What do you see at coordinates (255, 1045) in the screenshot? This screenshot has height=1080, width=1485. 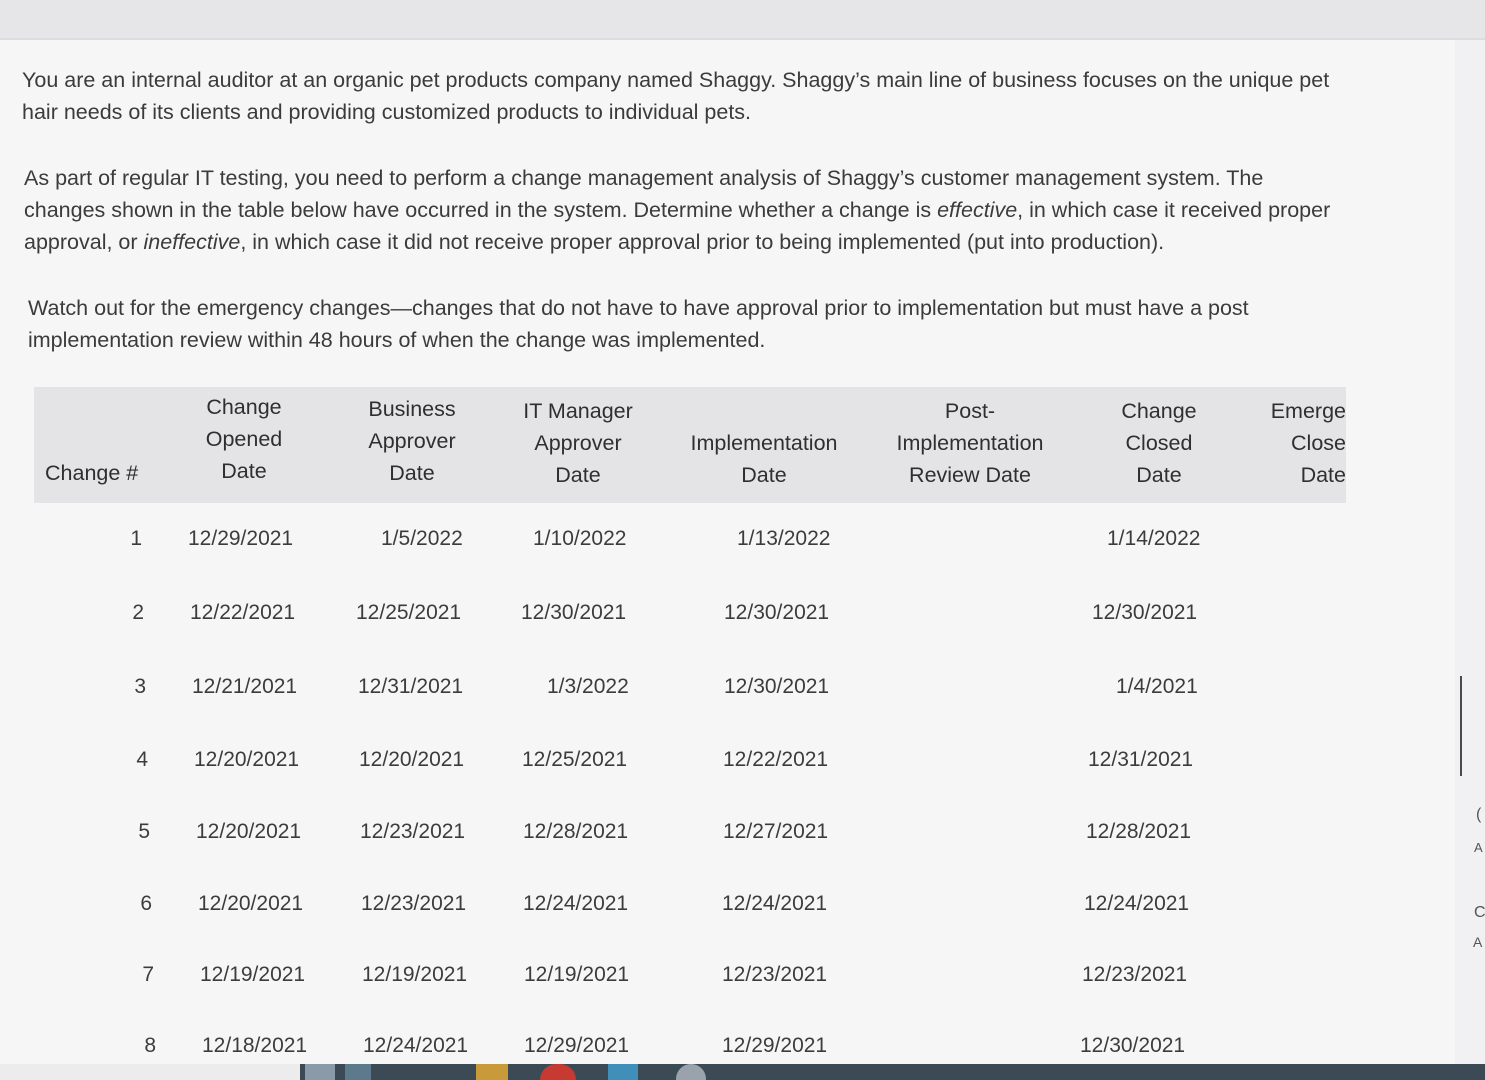 I see `opened-date: 12/18/2021` at bounding box center [255, 1045].